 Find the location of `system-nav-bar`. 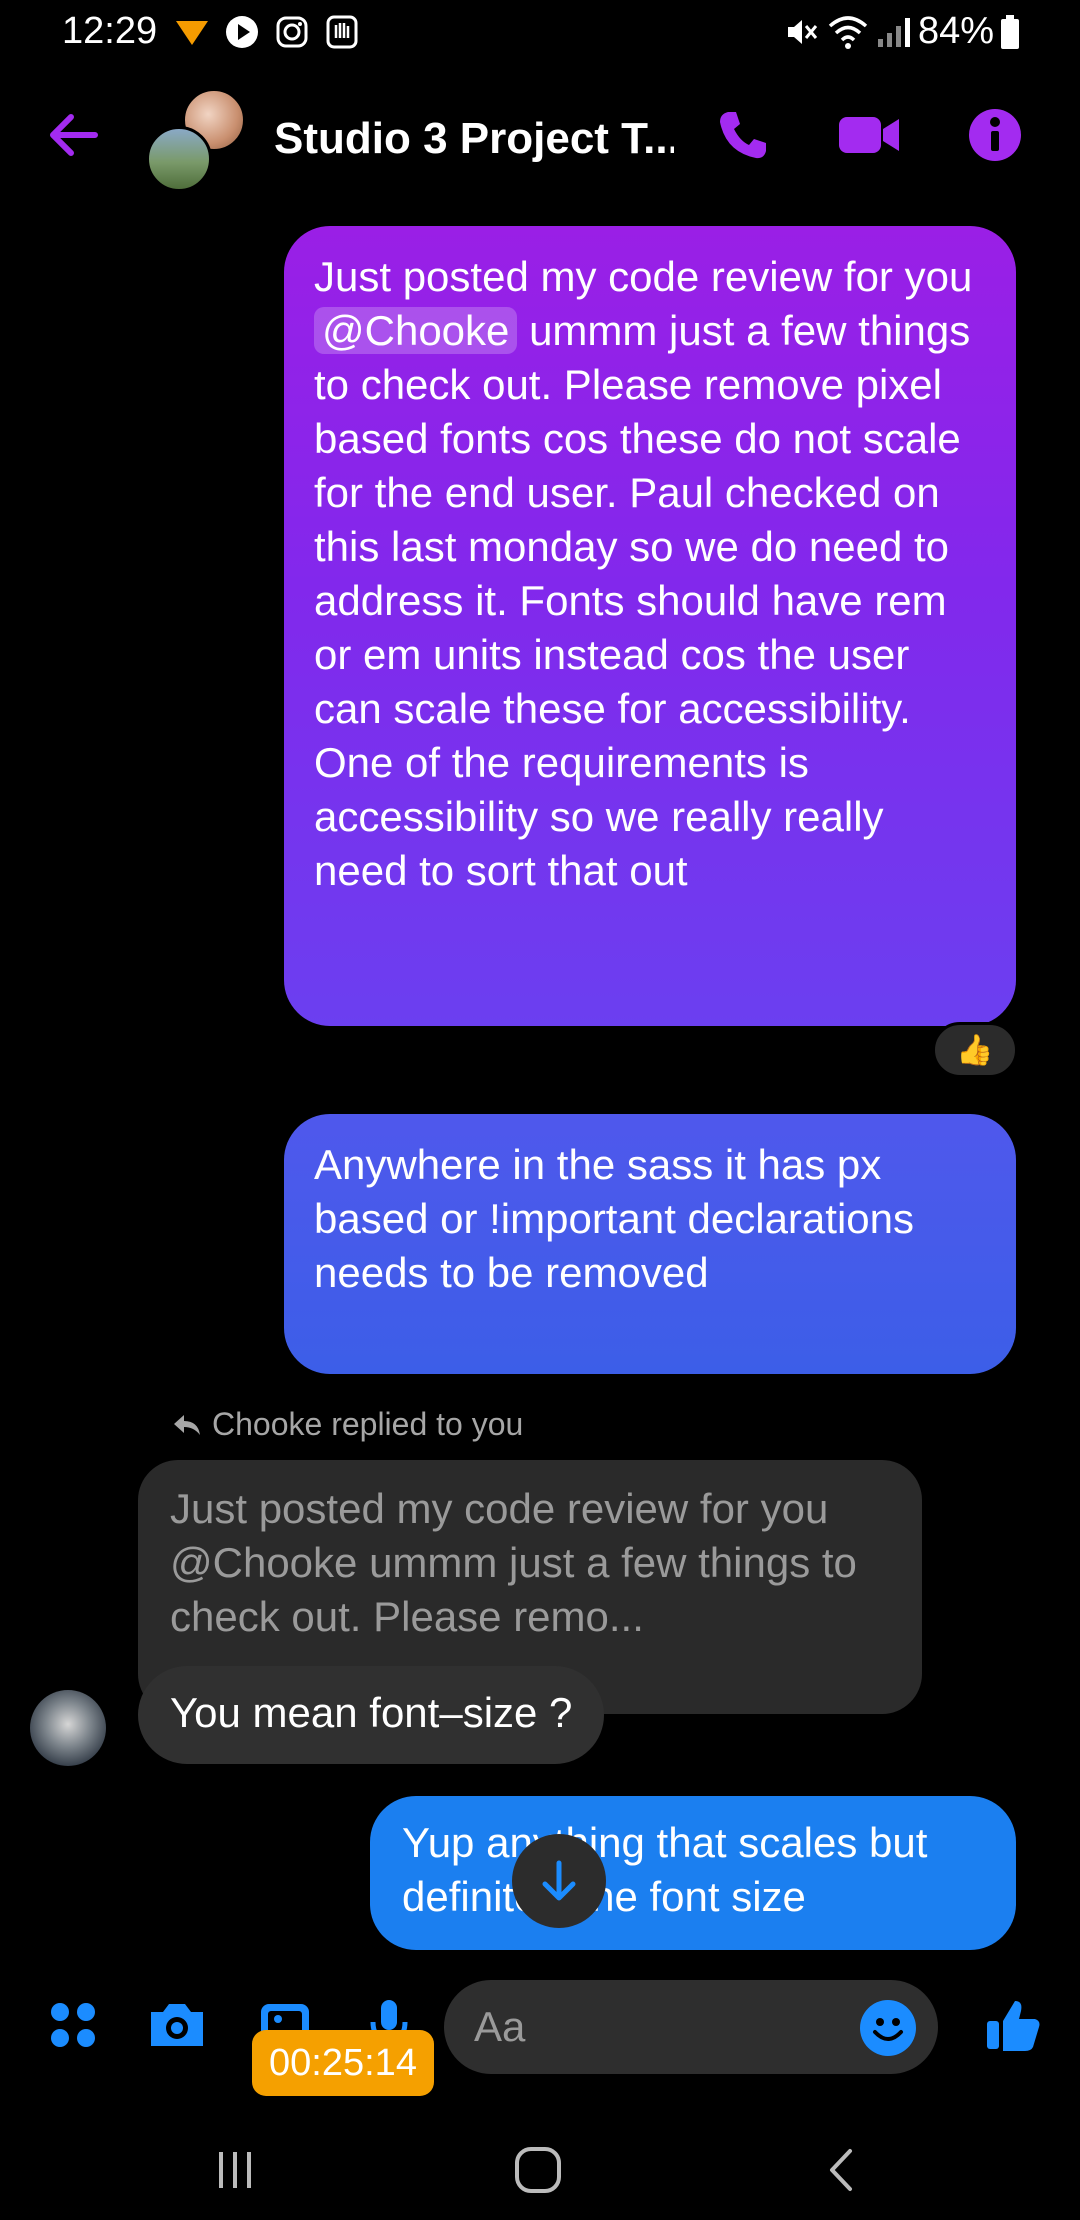

system-nav-bar is located at coordinates (540, 2165).